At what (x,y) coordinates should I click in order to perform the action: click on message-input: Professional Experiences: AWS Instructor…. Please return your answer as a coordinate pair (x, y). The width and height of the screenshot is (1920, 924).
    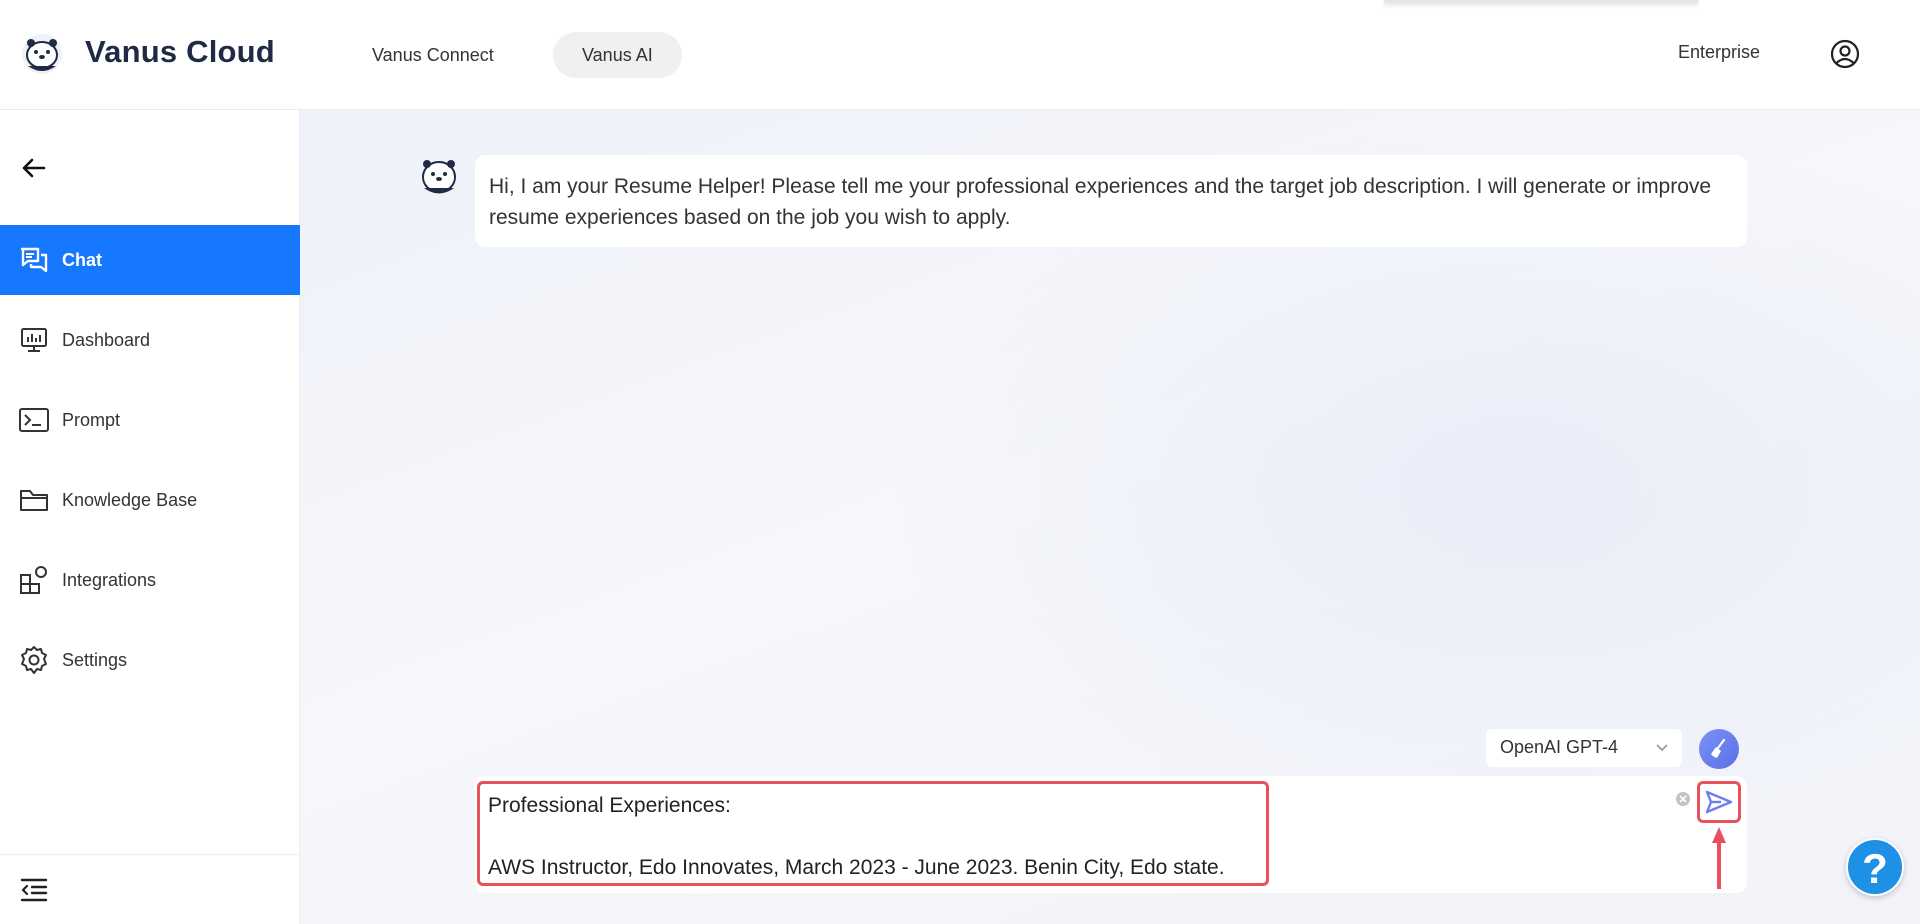
    Looking at the image, I should click on (873, 833).